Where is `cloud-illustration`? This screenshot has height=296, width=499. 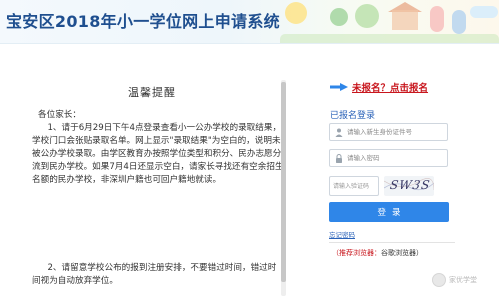 cloud-illustration is located at coordinates (484, 12).